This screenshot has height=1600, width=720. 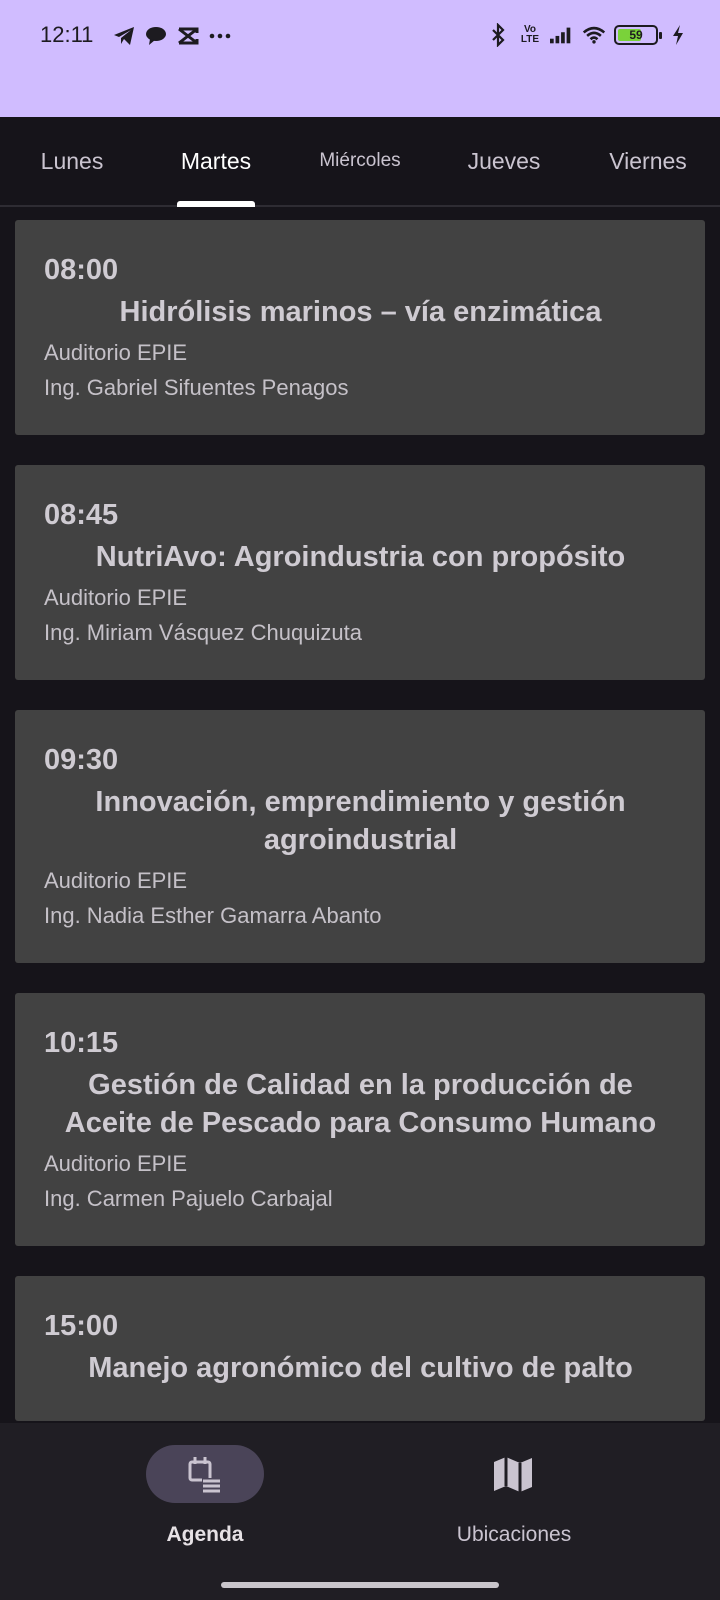 I want to click on session-time: 08:45, so click(x=81, y=515).